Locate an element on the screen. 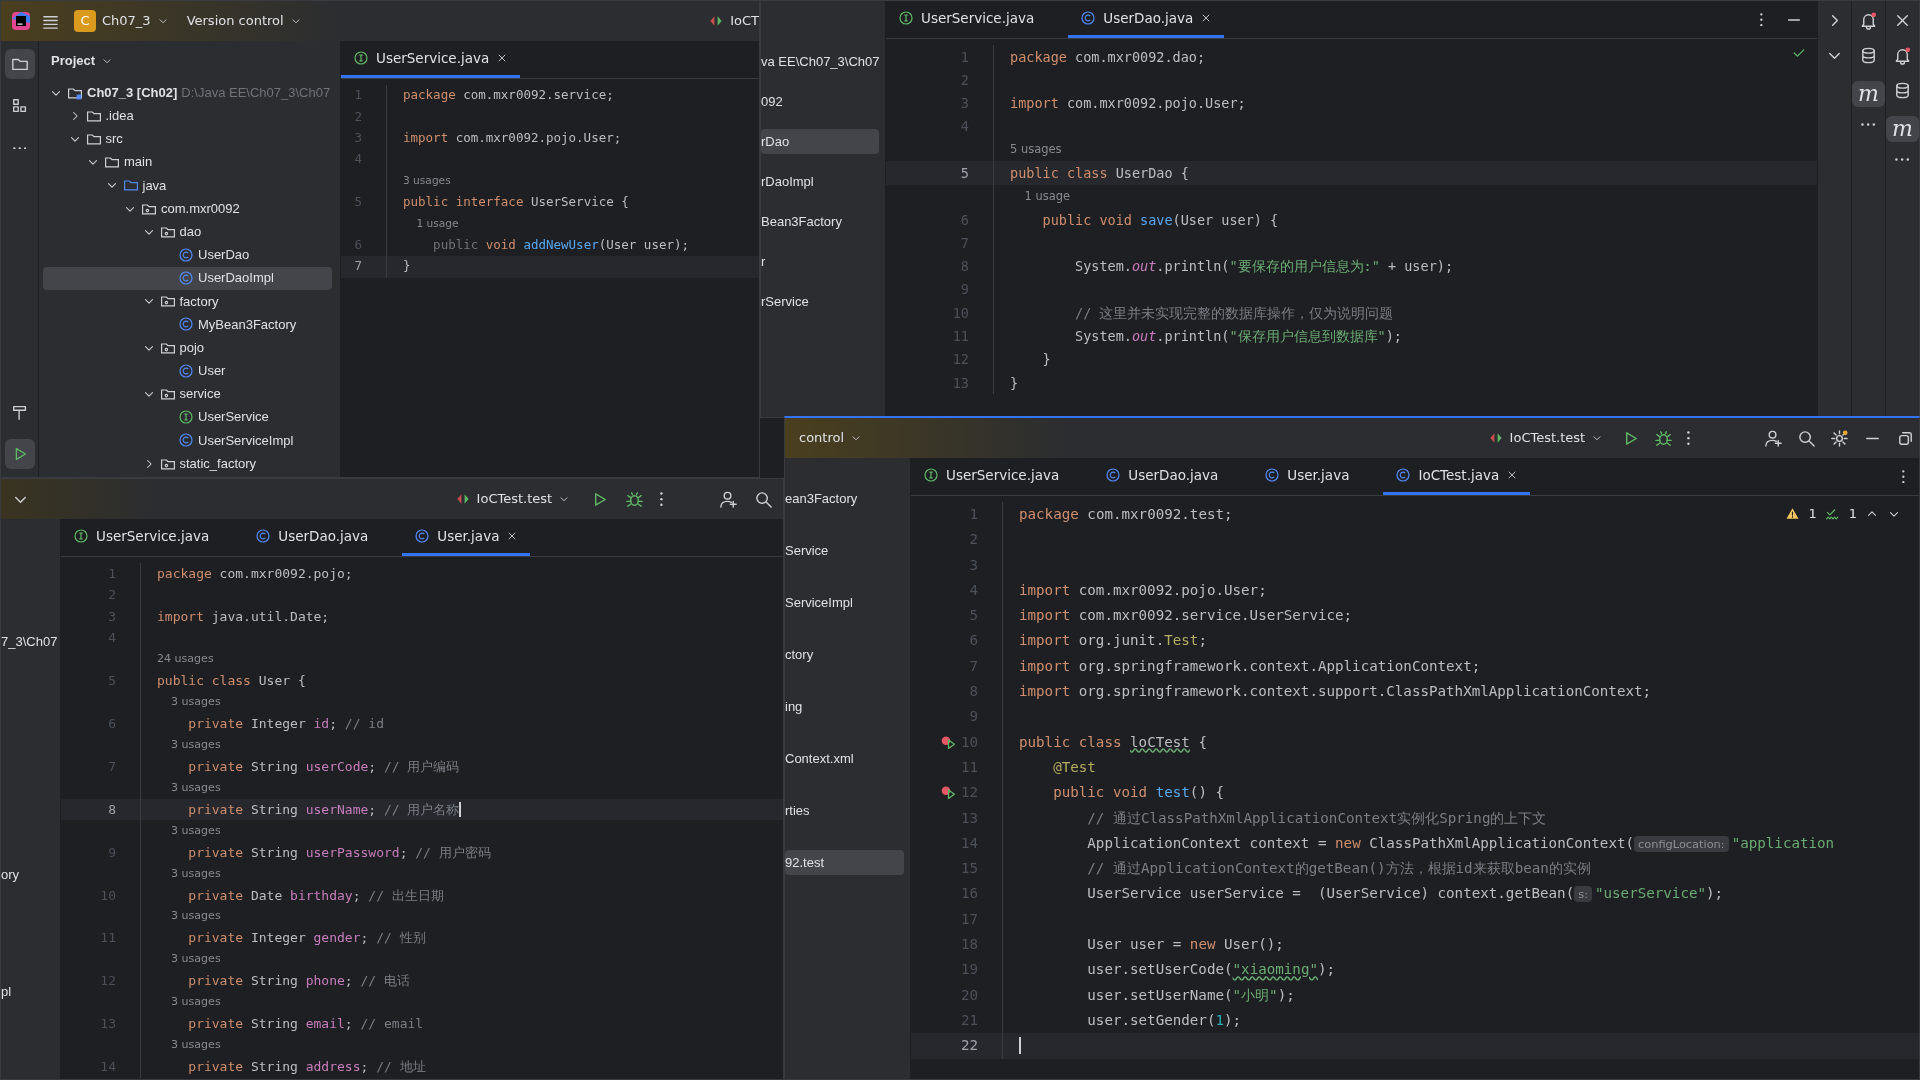 Image resolution: width=1920 pixels, height=1080 pixels. tree-item: UserService is located at coordinates (187, 417).